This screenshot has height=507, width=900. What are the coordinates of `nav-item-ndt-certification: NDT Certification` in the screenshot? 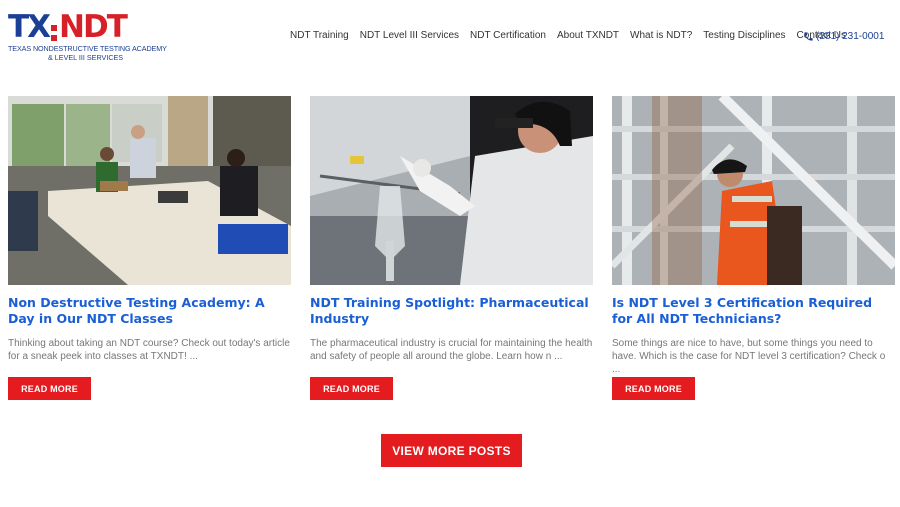 It's located at (508, 35).